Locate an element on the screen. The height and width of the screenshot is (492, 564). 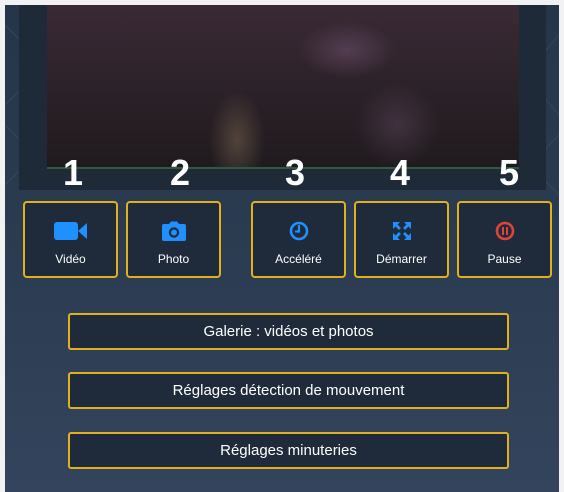
demarrer-button-label: Démarrer is located at coordinates (401, 259).